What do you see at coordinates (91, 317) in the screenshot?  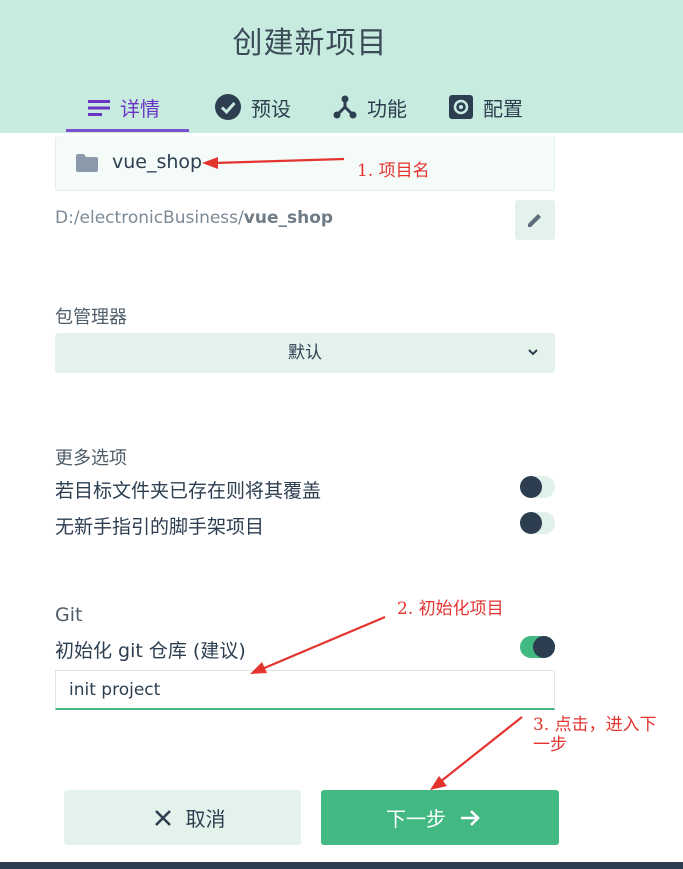 I see `package-manager-label: 包管理器` at bounding box center [91, 317].